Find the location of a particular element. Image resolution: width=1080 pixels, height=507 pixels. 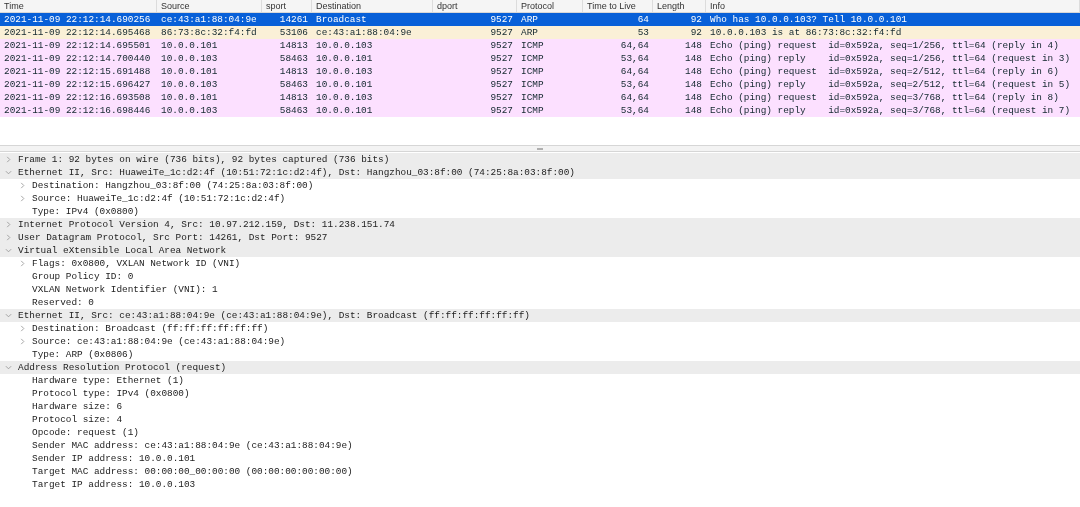

table-cell-text: 2021-11-09 22:12:16.693508 is located at coordinates (77, 97).